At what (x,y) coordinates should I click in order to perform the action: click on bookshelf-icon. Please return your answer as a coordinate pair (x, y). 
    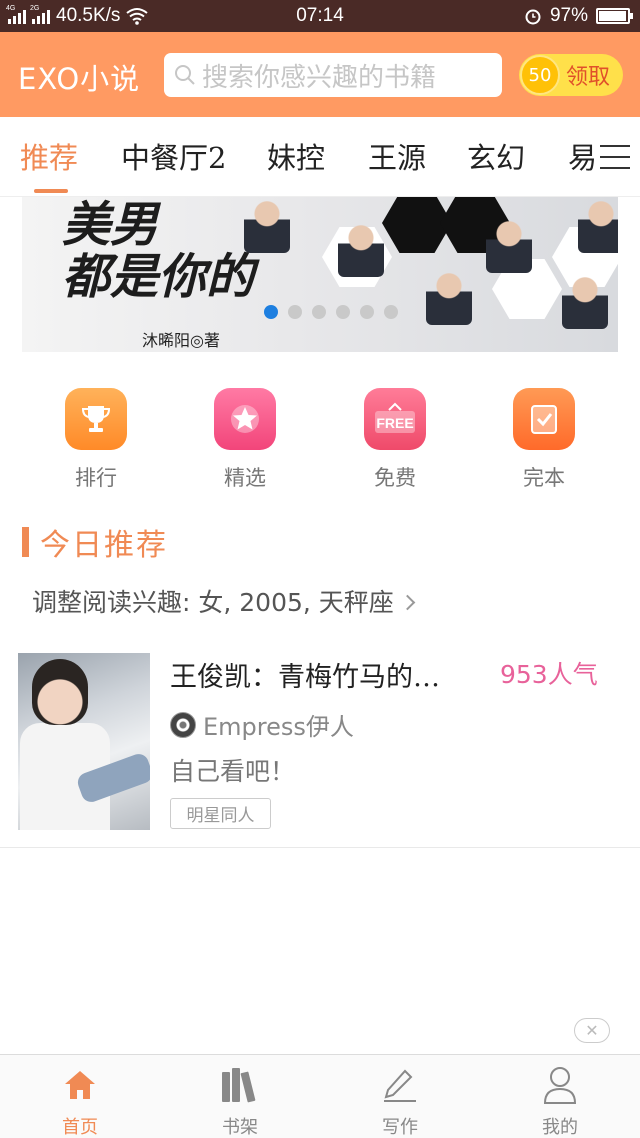
    Looking at the image, I should click on (240, 1085).